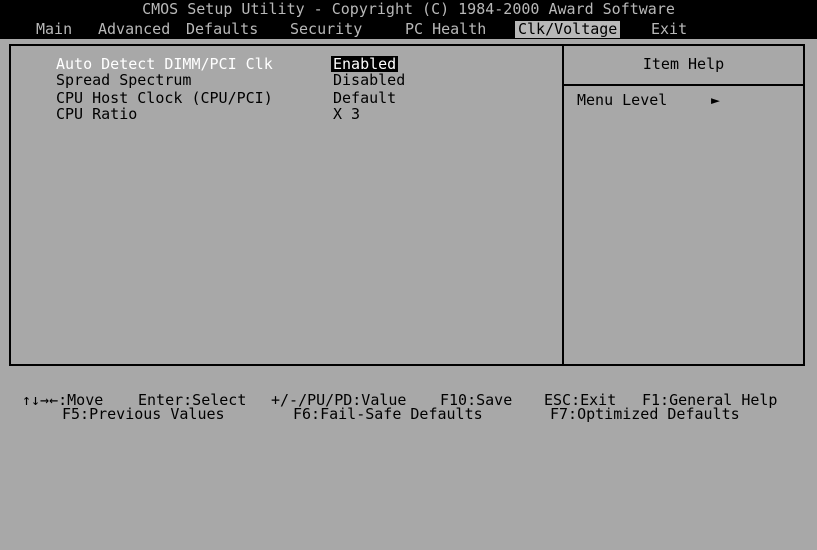  What do you see at coordinates (622, 100) in the screenshot?
I see `menu-level-label: Menu Level` at bounding box center [622, 100].